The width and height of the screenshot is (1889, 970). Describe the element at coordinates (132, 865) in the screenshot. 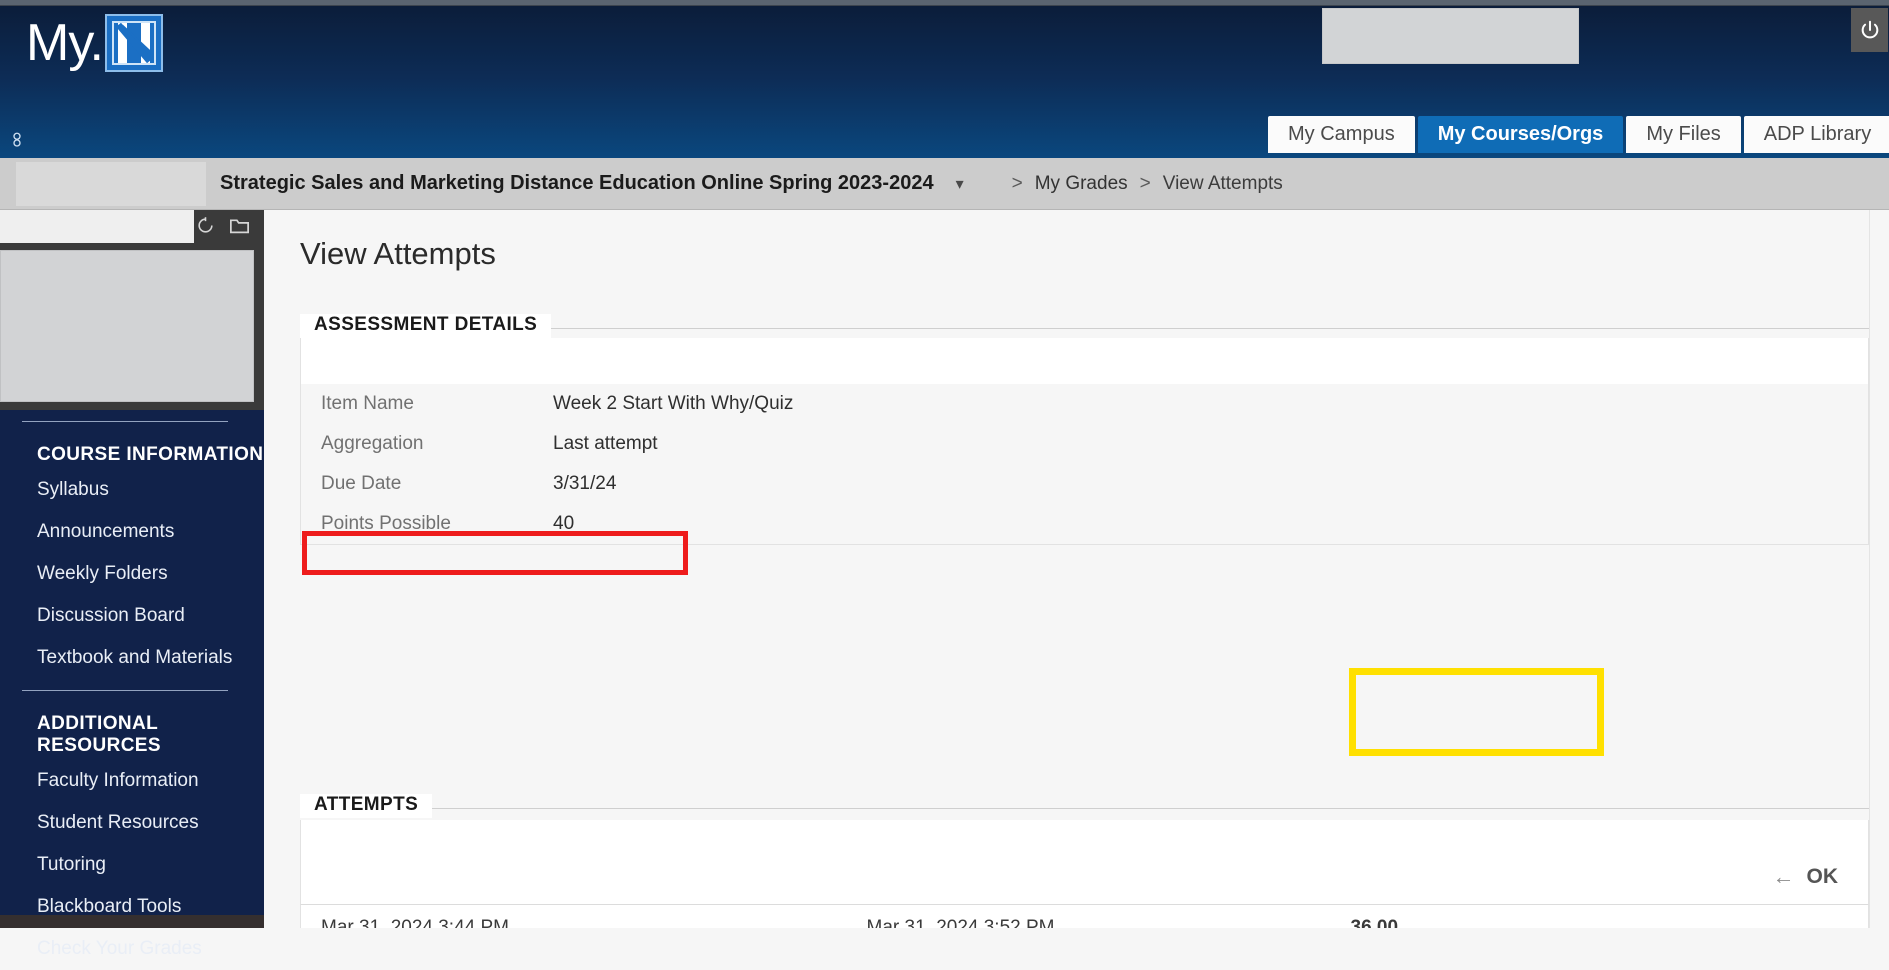

I see `sidebar-item-tutoring: Tutoring` at that location.